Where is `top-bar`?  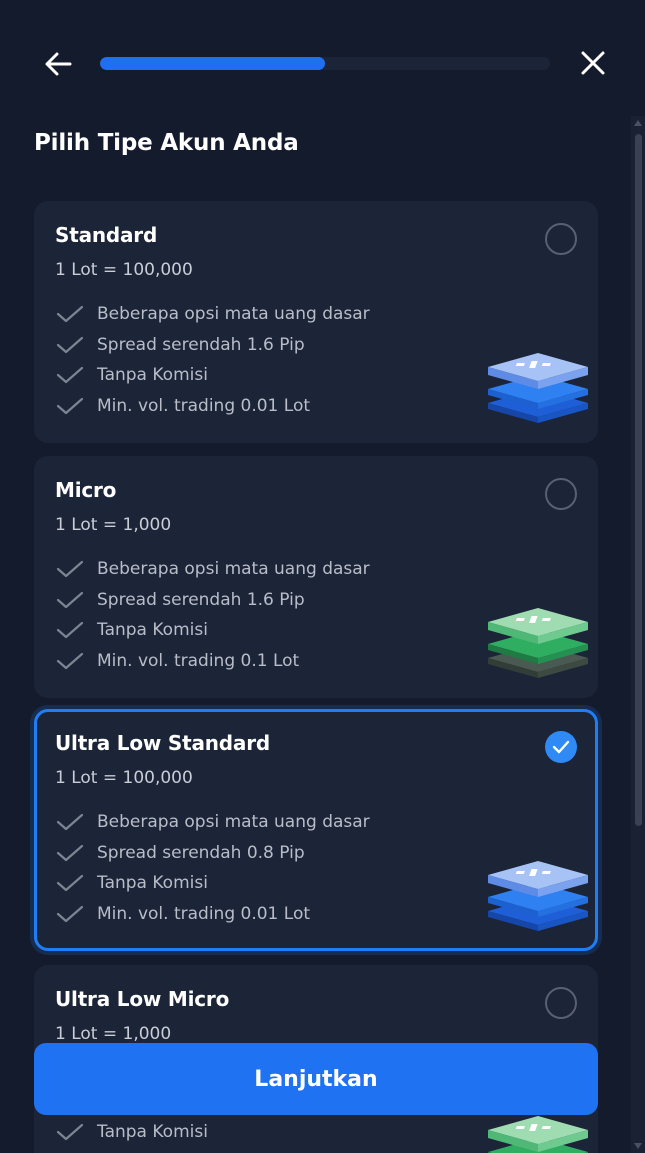 top-bar is located at coordinates (322, 59).